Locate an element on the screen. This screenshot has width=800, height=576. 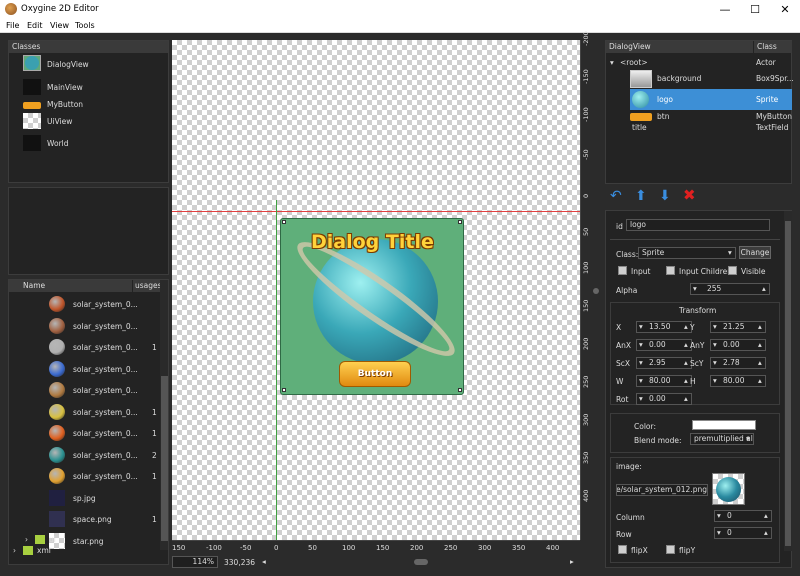
visible-checkbox is located at coordinates (732, 270).